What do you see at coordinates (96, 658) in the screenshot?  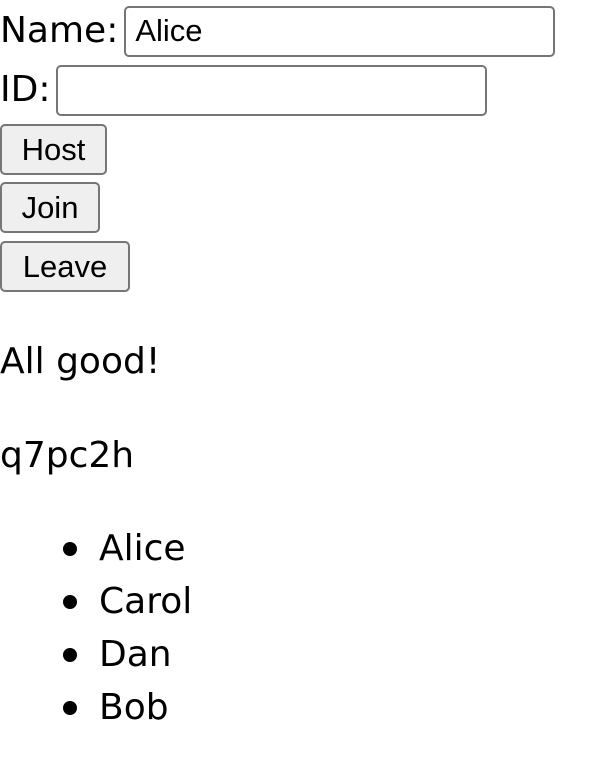 I see `list-item: Dan` at bounding box center [96, 658].